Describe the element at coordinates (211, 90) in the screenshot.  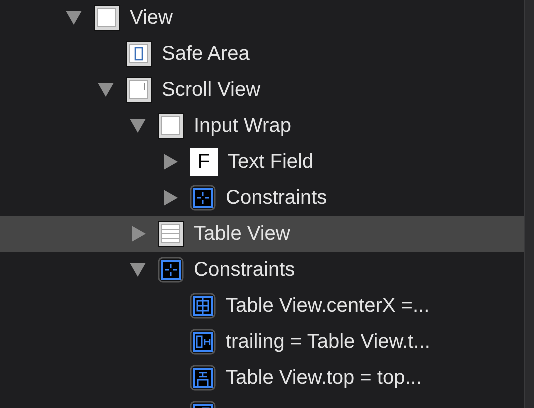
I see `outline-label: Scroll View` at that location.